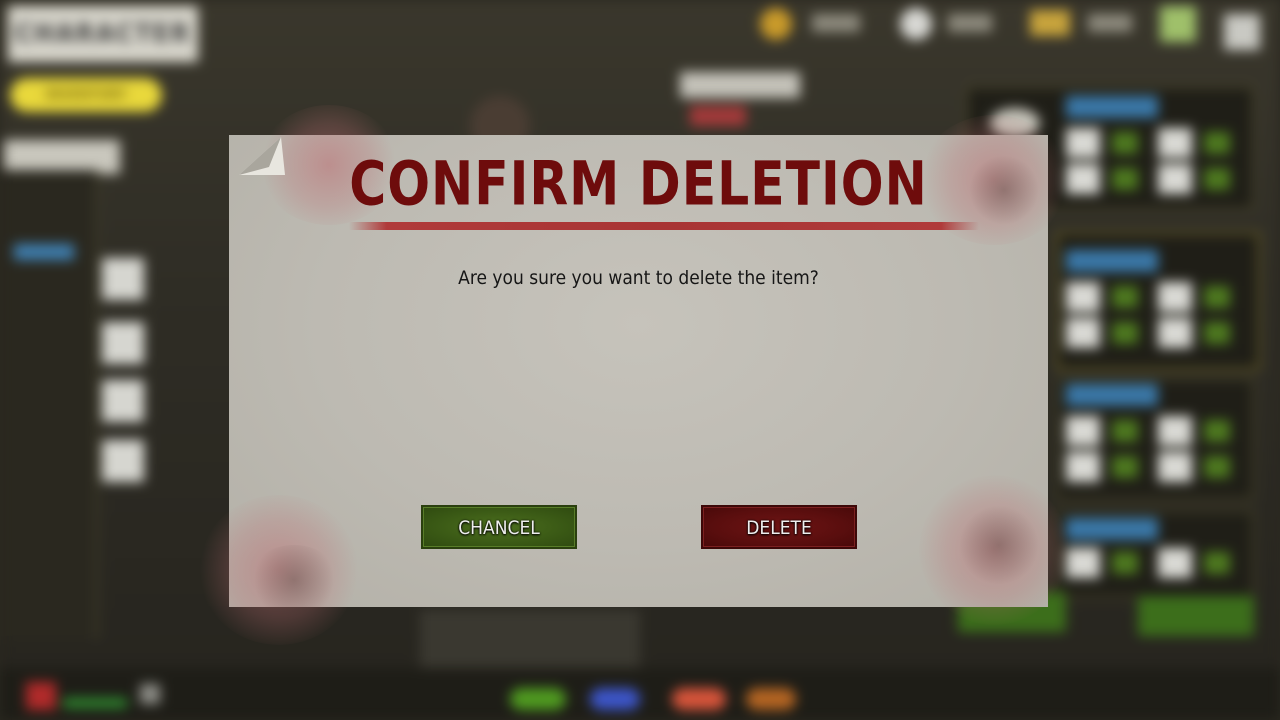  I want to click on red-tag, so click(718, 116).